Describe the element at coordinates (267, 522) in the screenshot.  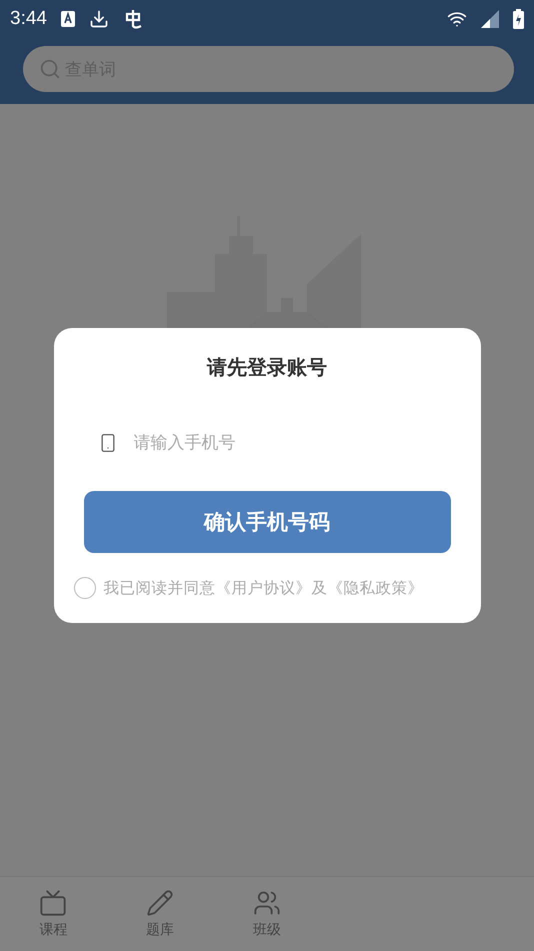
I see `confirm-phone-button: 确认手机号码` at that location.